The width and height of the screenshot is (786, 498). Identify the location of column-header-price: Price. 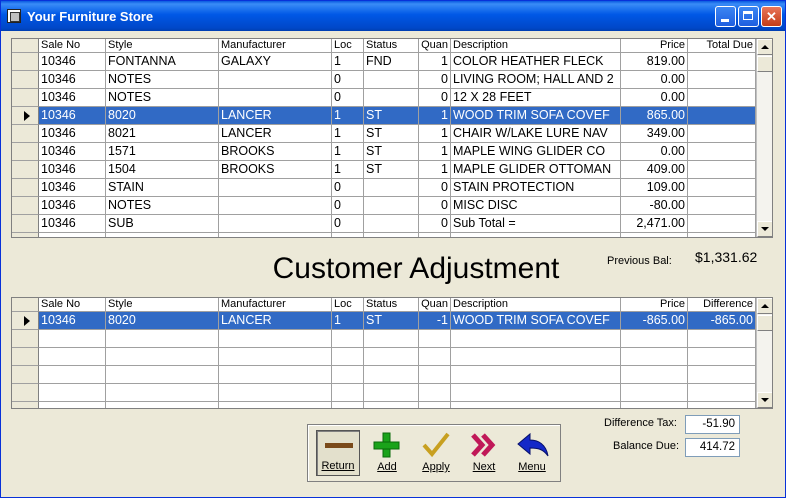
(654, 46).